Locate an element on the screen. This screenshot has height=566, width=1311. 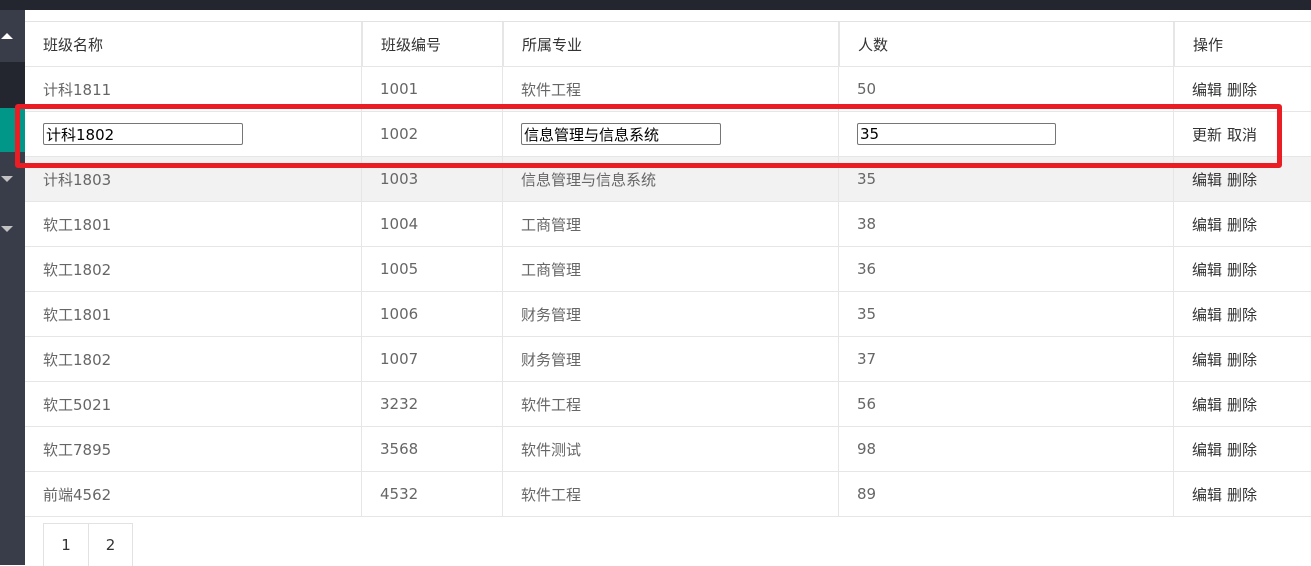
cell-major is located at coordinates (670, 134).